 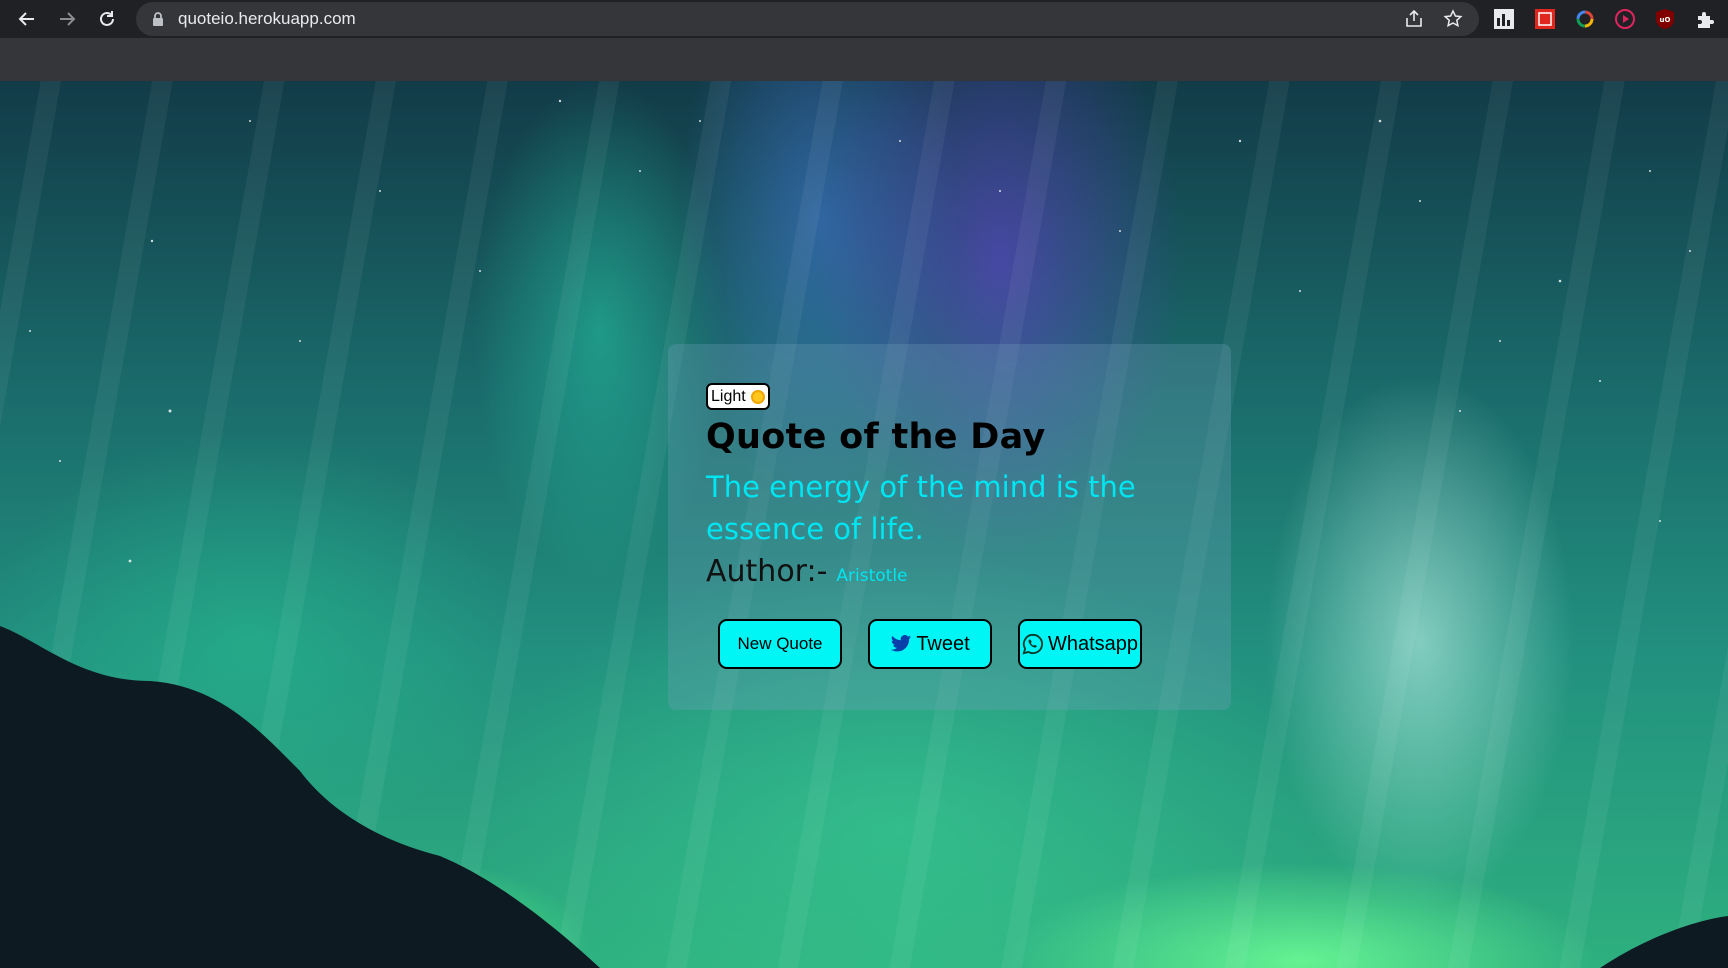 I want to click on back-button, so click(x=27, y=19).